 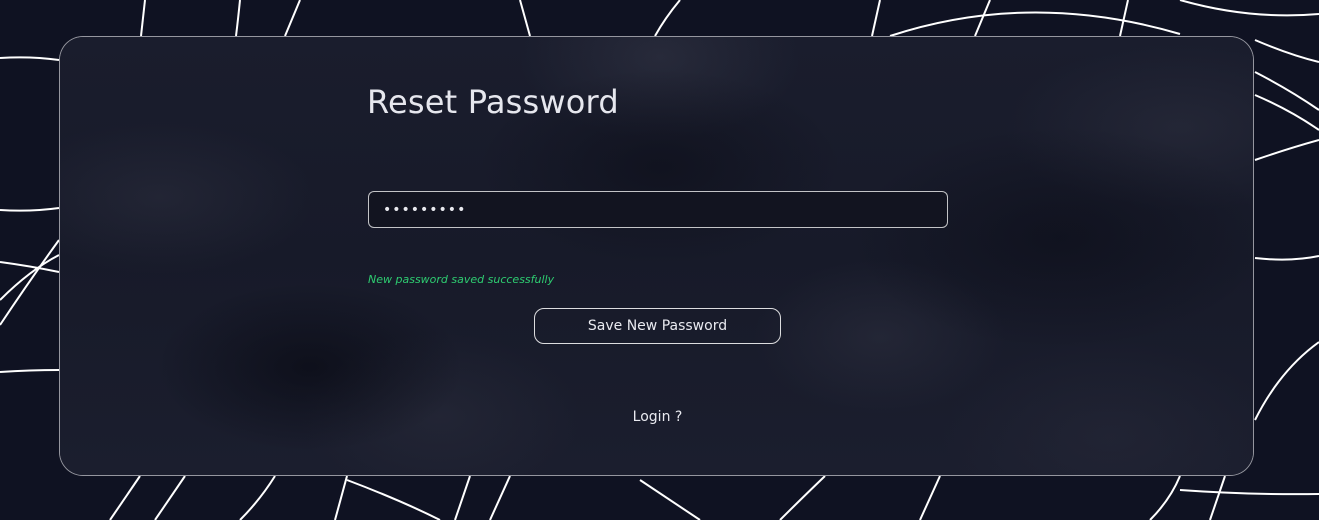 I want to click on success-message: New password saved successfully, so click(x=461, y=279).